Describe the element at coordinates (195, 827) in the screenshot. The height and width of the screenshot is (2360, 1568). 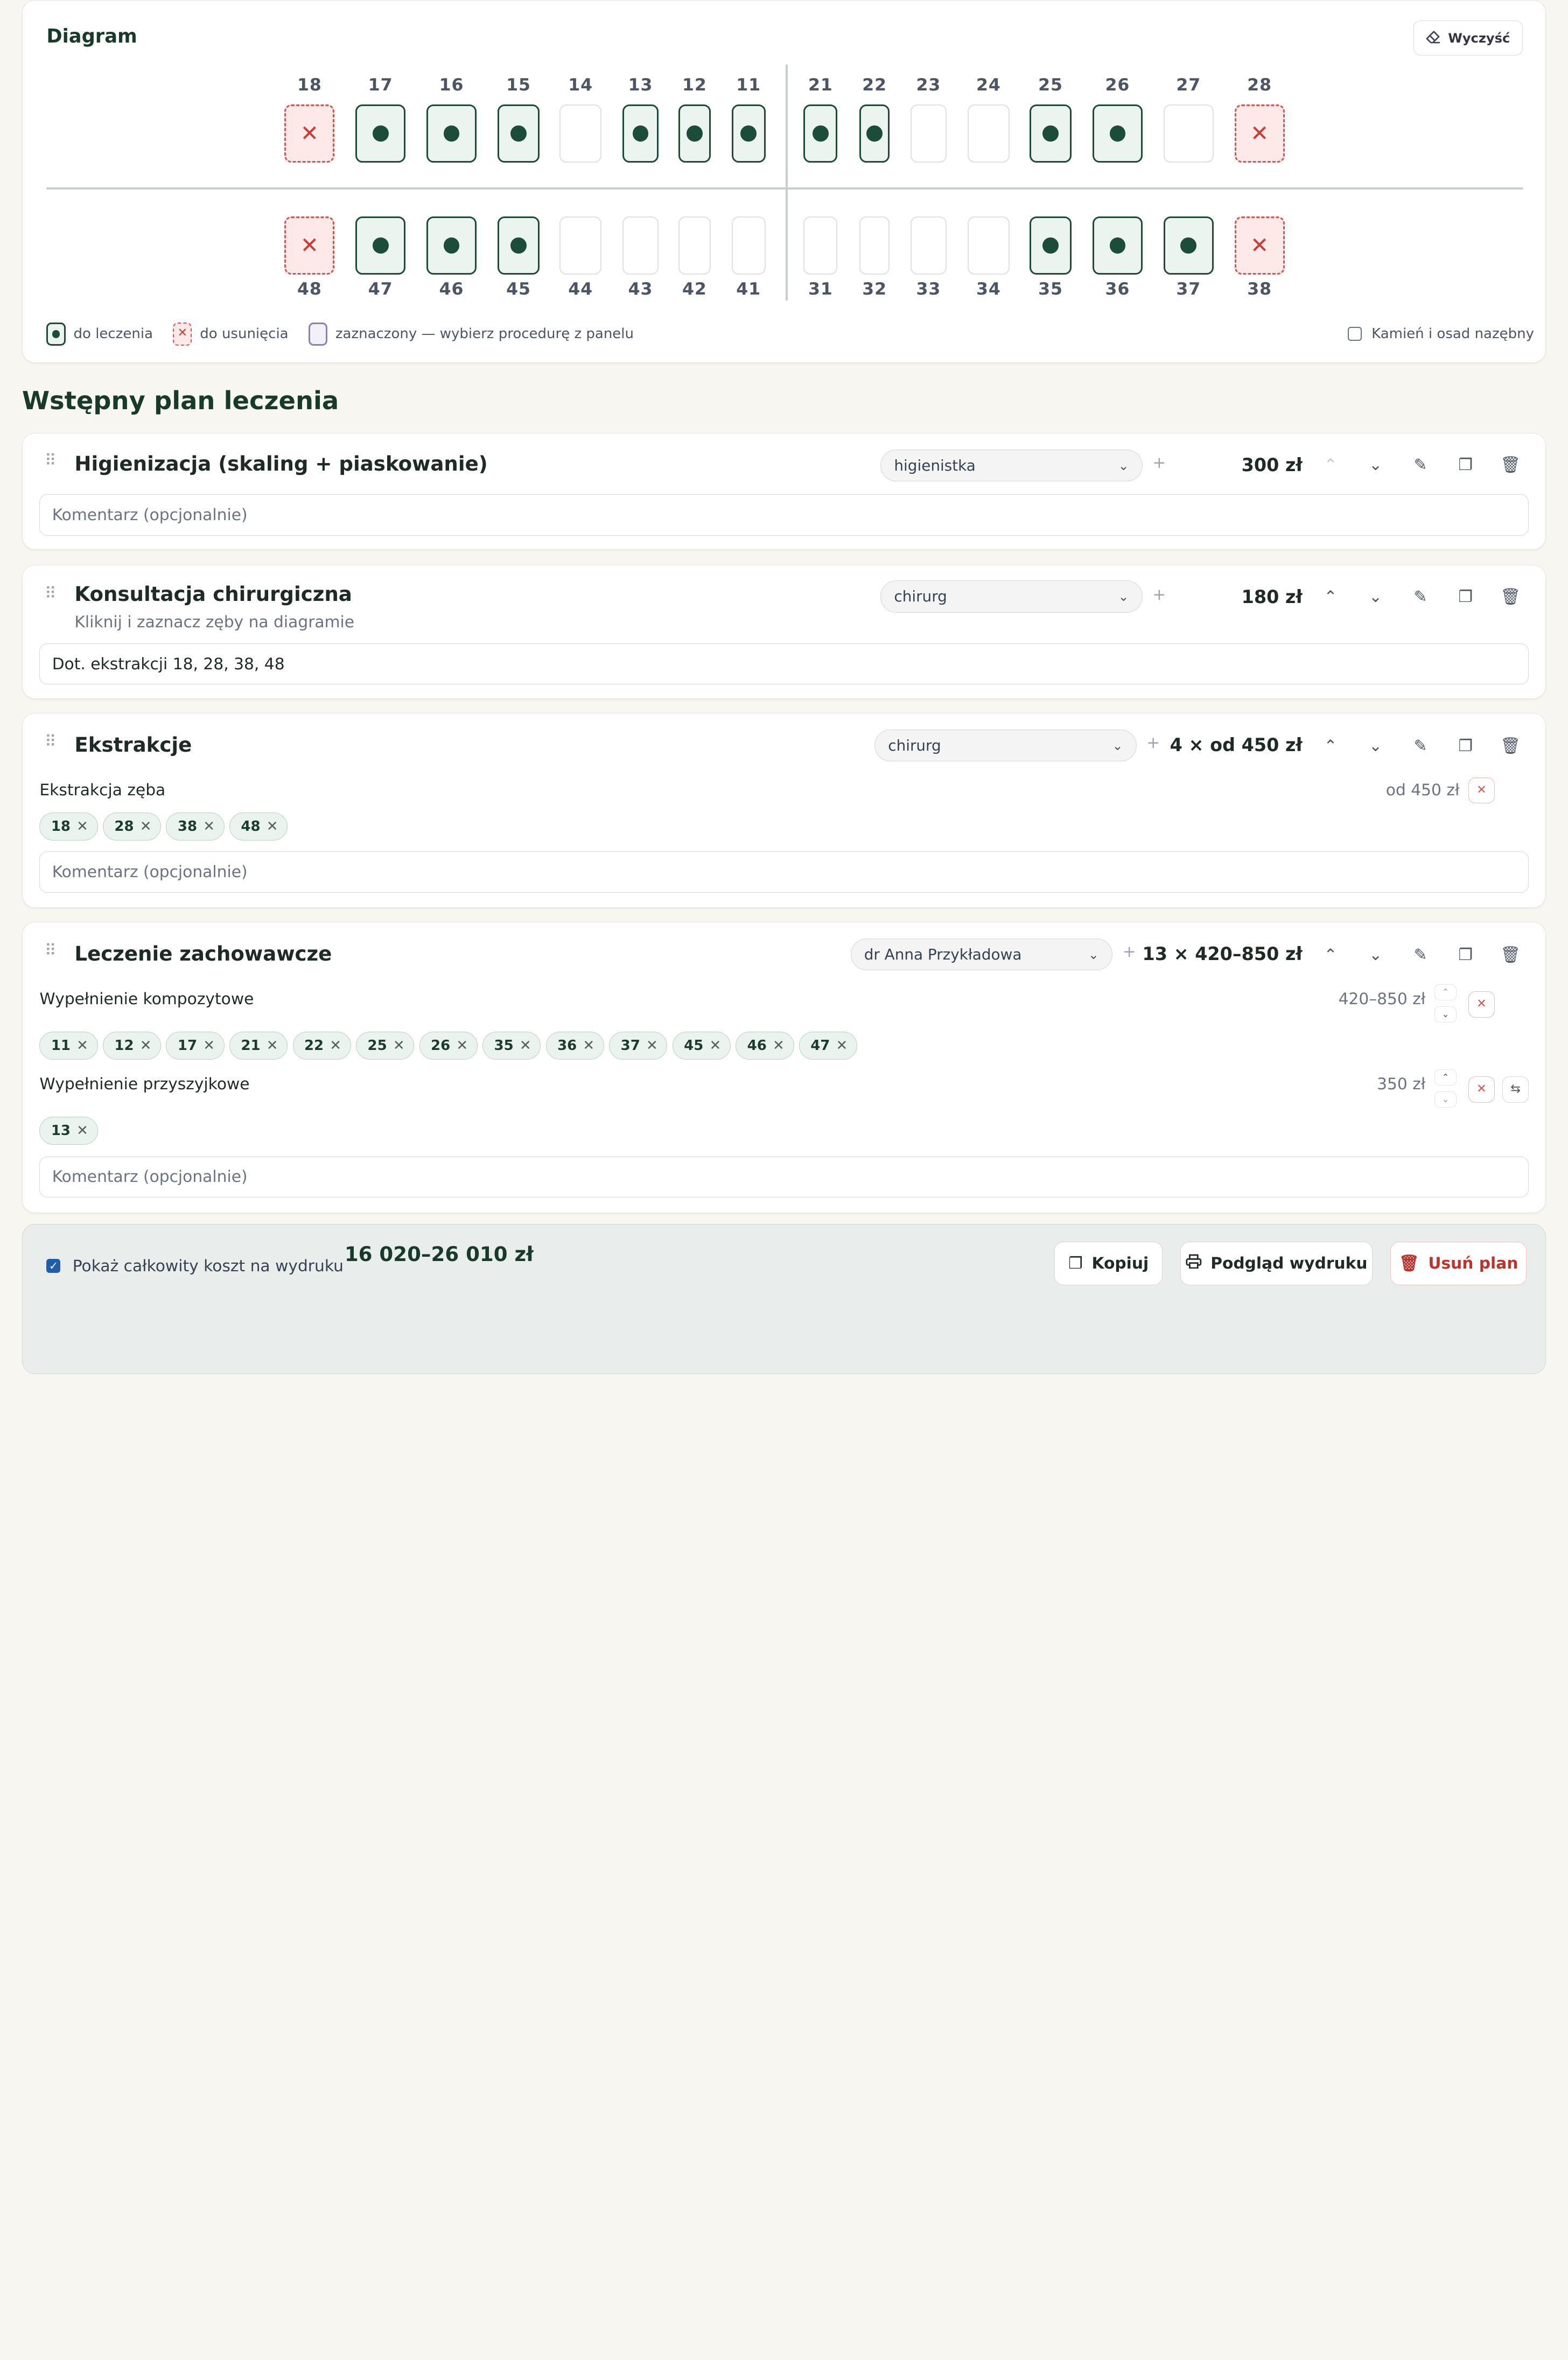
I see `tooth-chip: 38 ✕` at that location.